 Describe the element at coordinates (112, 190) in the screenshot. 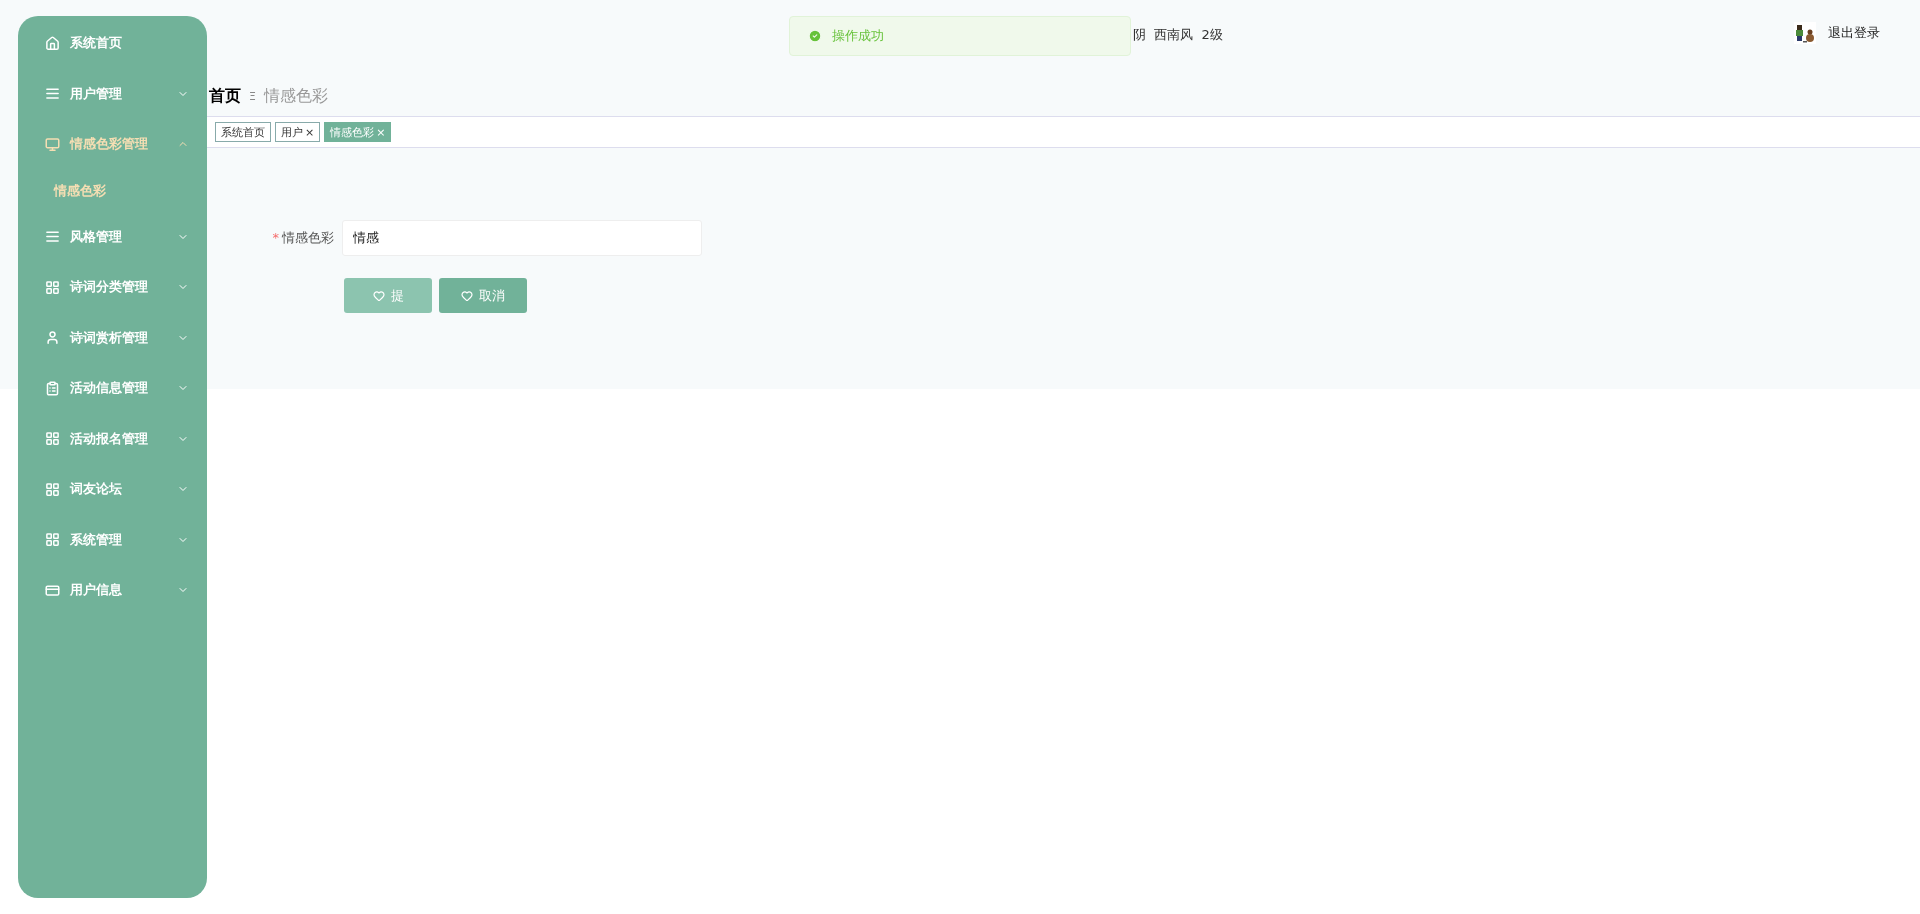

I see `sidebar-subitem: 情感色彩` at that location.